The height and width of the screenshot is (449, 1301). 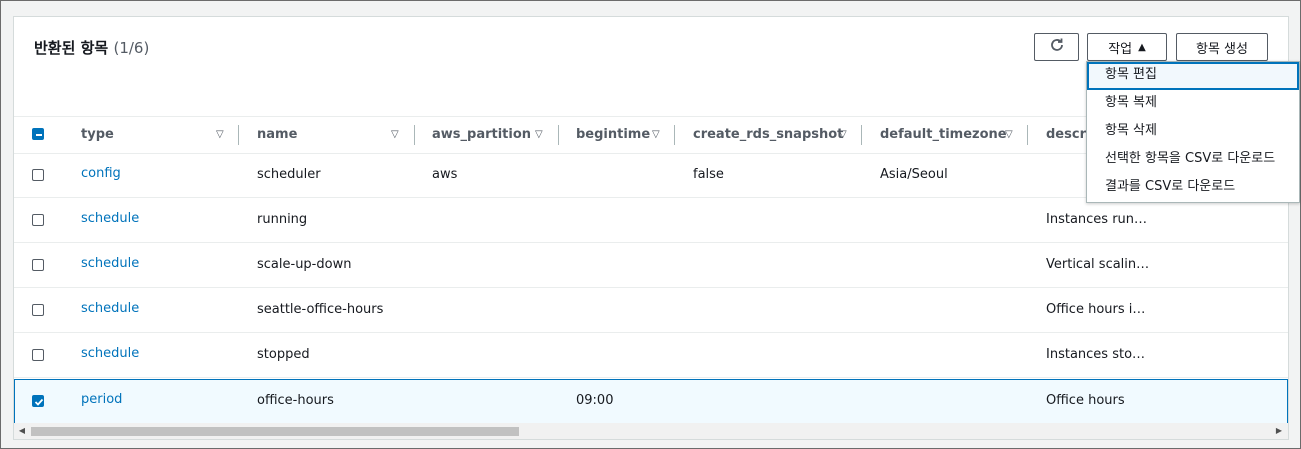 I want to click on panel-title-text: 반환된 항목, so click(x=71, y=48).